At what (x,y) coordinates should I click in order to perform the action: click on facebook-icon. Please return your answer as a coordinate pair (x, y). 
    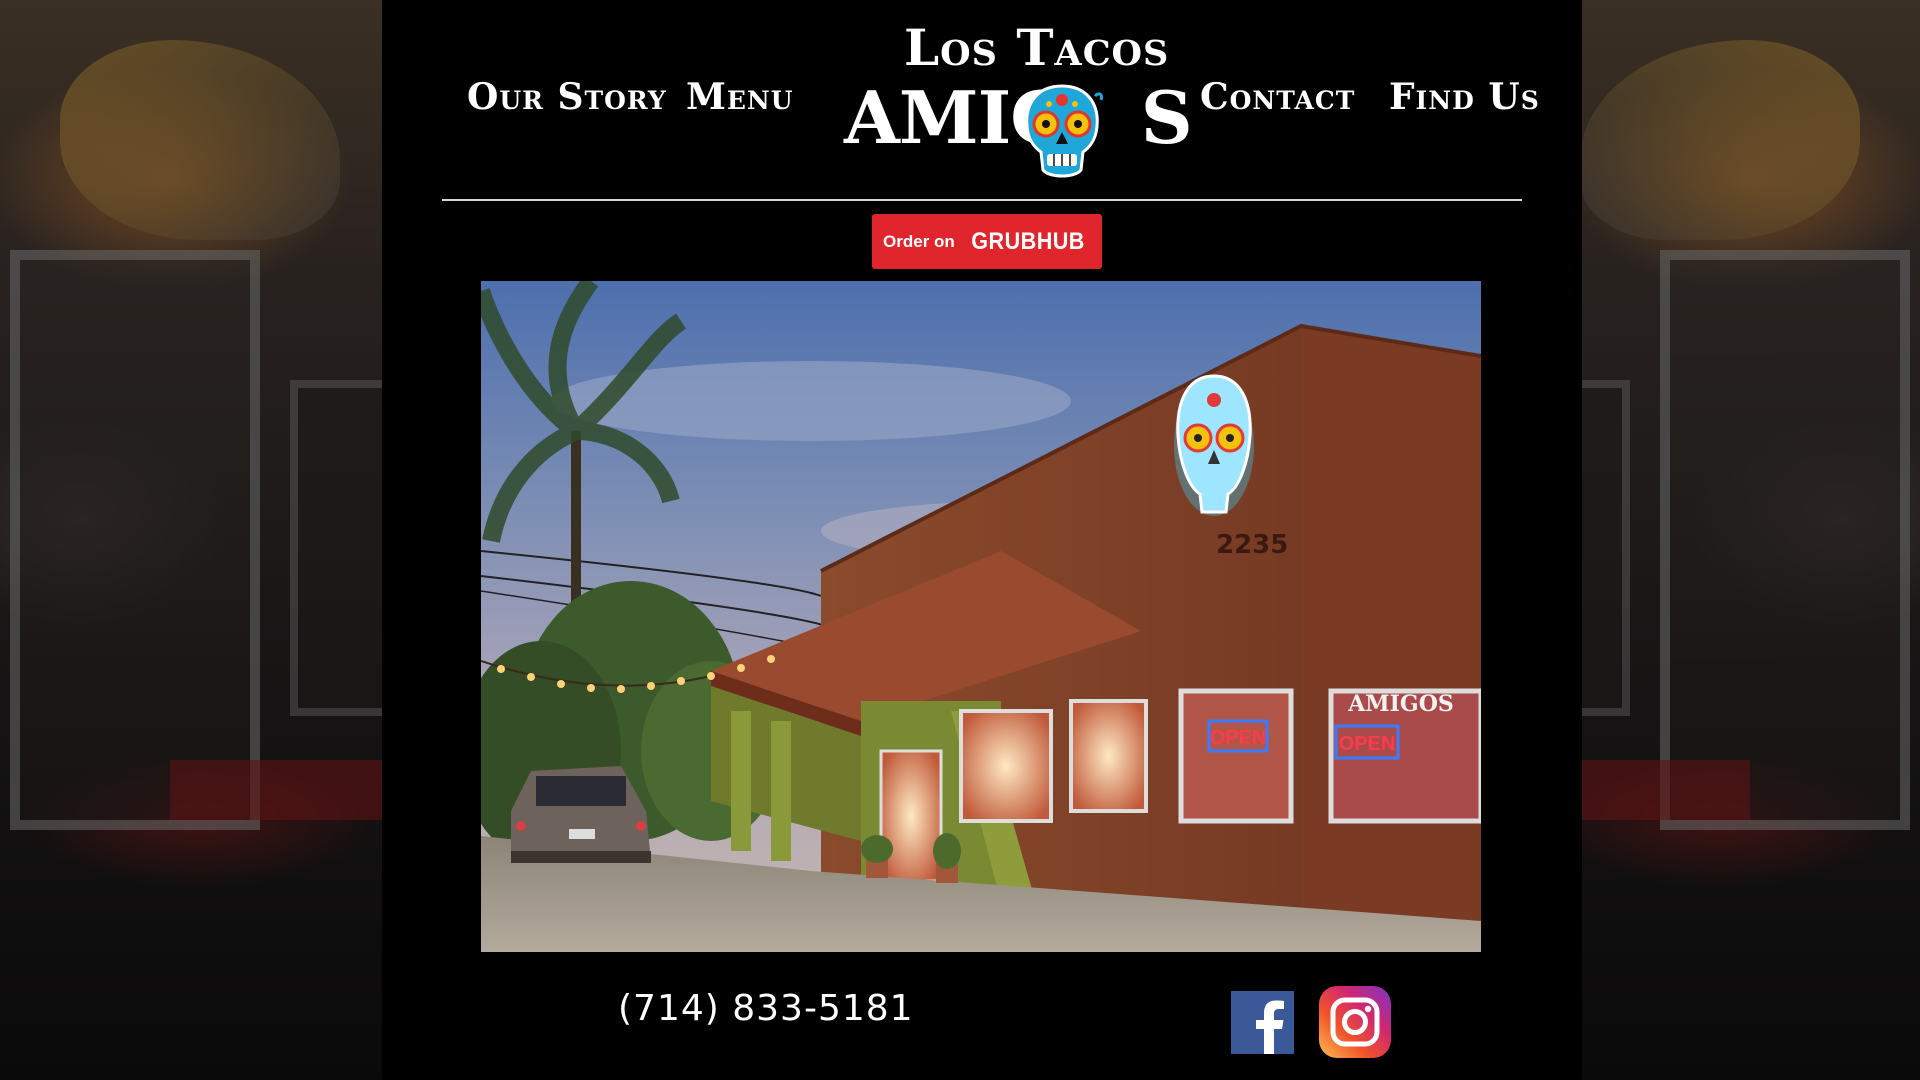
    Looking at the image, I should click on (1262, 1022).